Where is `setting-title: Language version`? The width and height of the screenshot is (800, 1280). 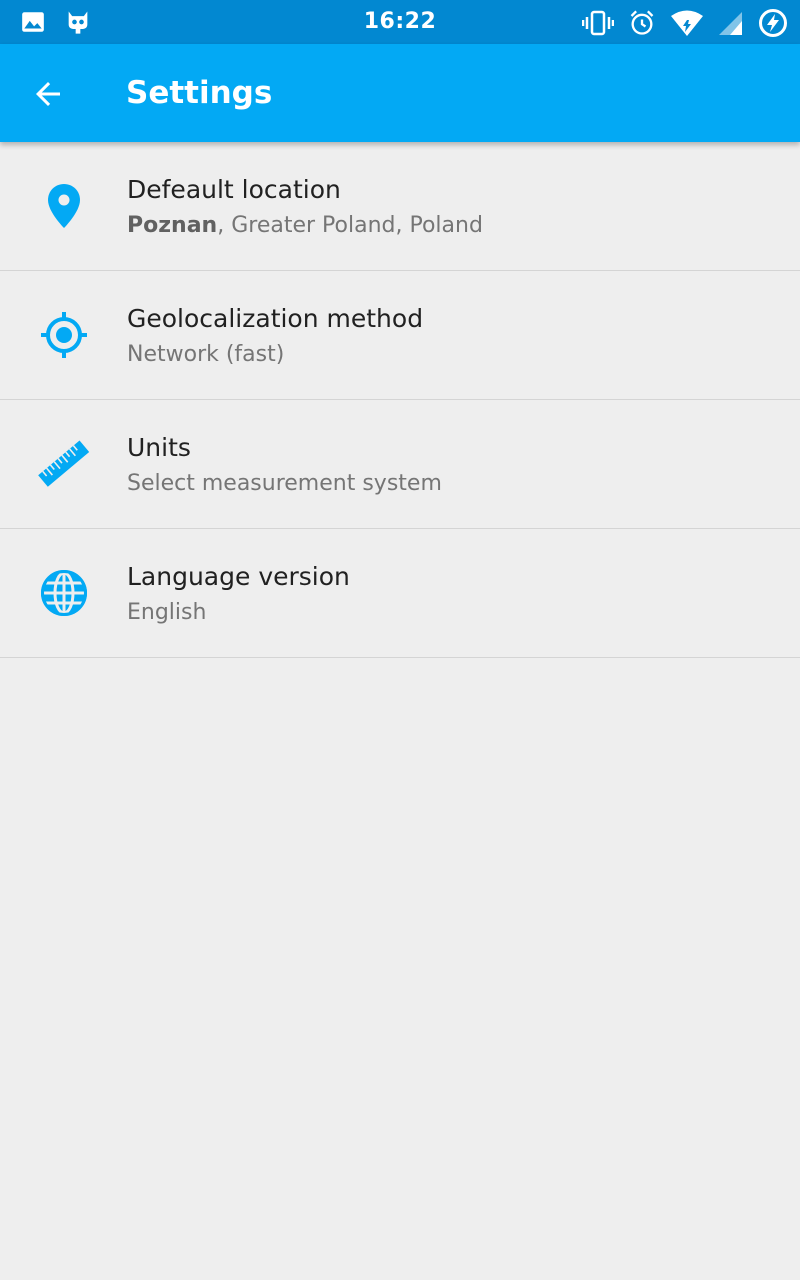 setting-title: Language version is located at coordinates (238, 576).